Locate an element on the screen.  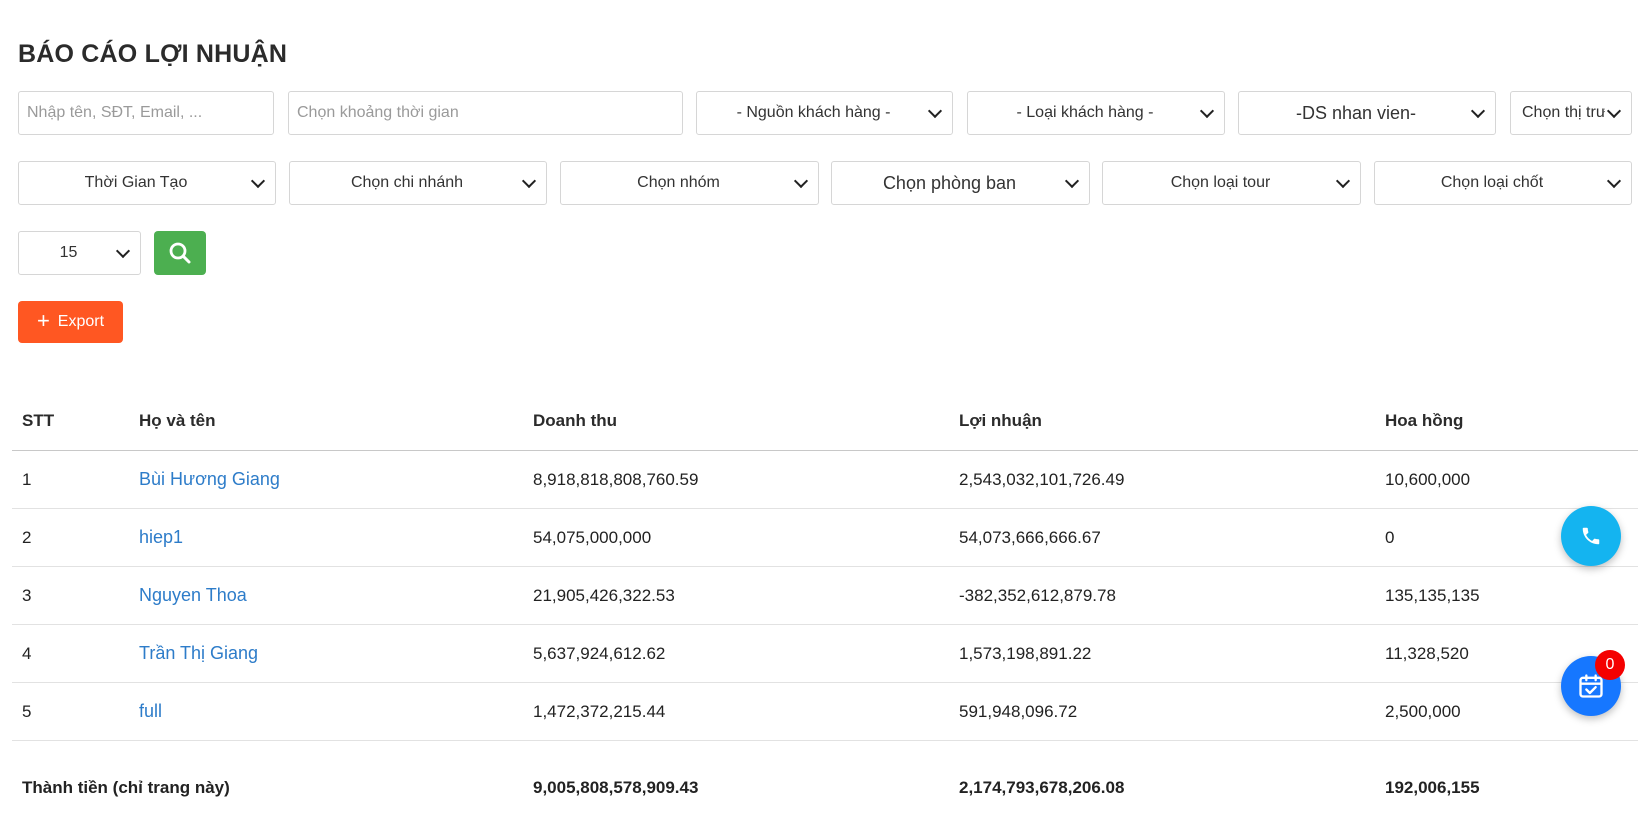
total-label: Thành tiền (chỉ trang này) is located at coordinates (126, 787).